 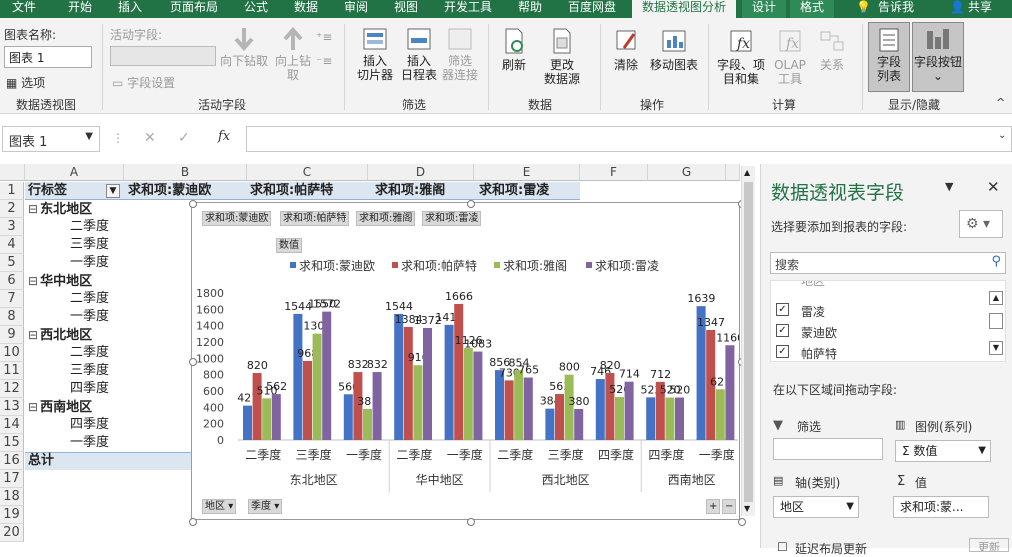 What do you see at coordinates (514, 49) in the screenshot?
I see `refresh-button: 刷新` at bounding box center [514, 49].